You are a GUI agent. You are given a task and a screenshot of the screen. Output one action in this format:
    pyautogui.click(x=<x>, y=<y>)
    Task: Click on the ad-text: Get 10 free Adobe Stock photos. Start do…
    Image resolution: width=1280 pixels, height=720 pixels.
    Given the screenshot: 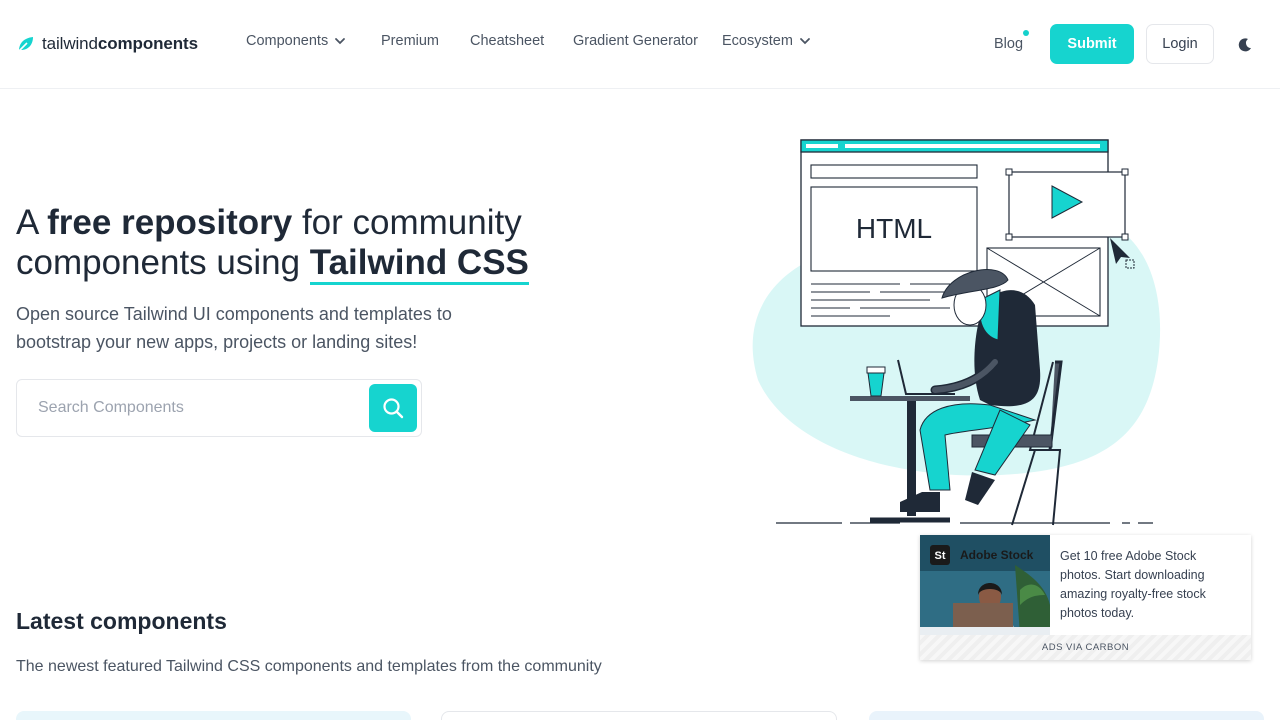 What is the action you would take?
    pyautogui.click(x=1150, y=585)
    